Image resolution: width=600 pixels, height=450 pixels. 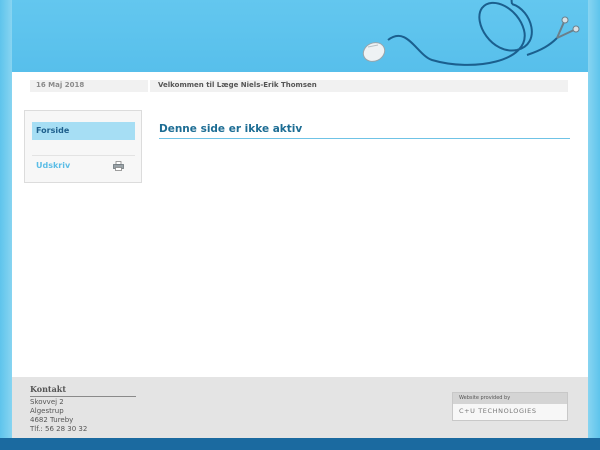 I want to click on provider-label: Website provided by, so click(x=510, y=398).